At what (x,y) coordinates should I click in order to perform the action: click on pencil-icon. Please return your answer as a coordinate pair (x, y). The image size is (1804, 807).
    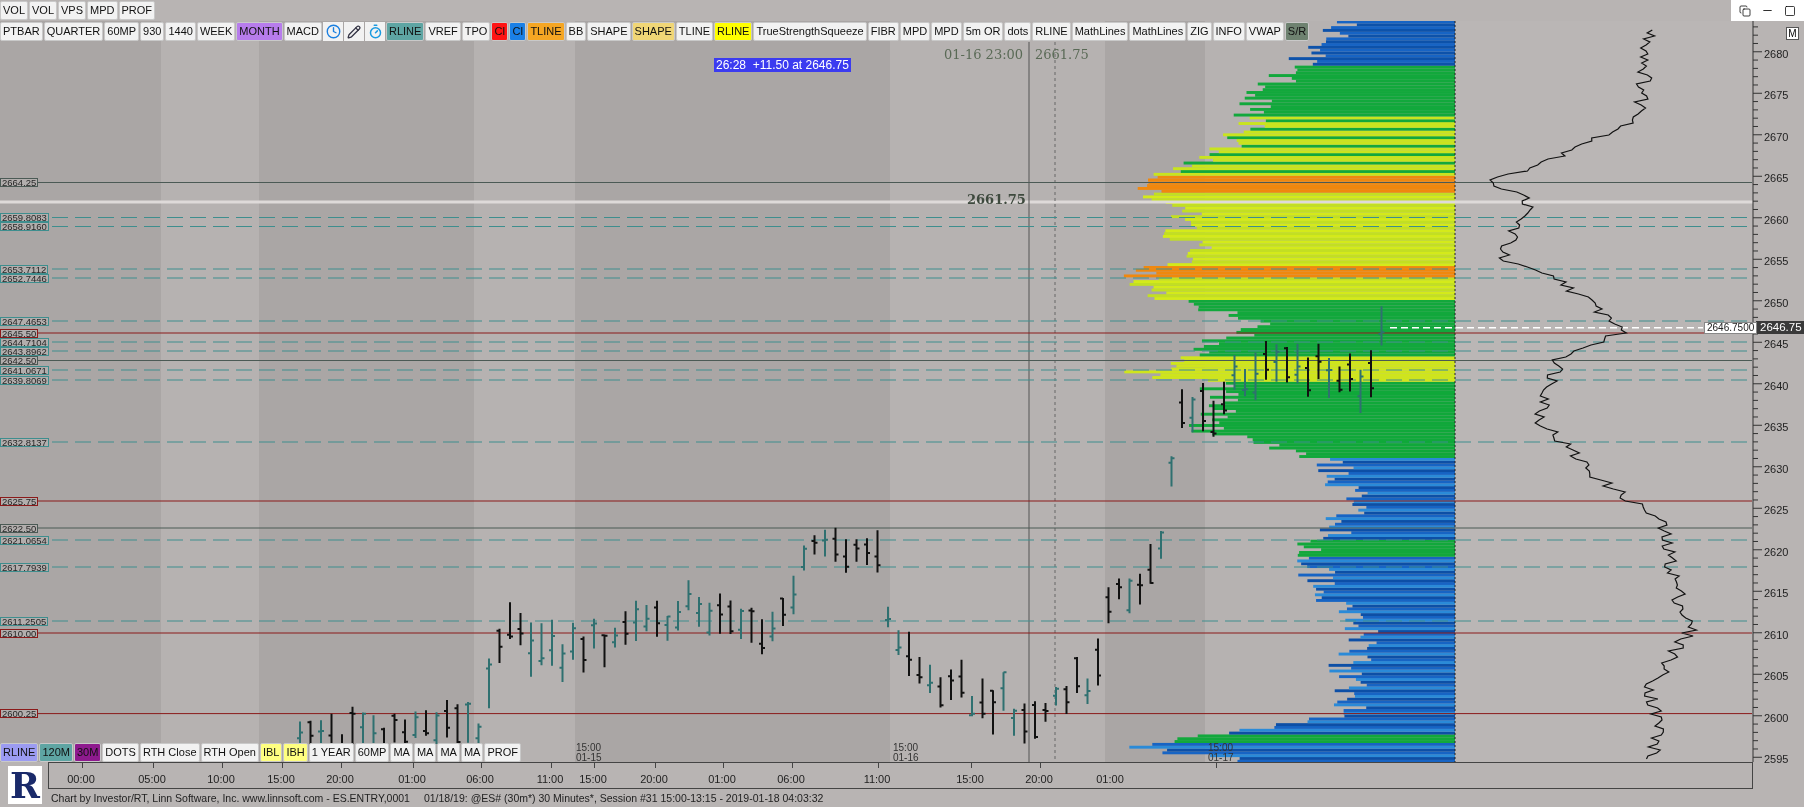
    Looking at the image, I should click on (354, 31).